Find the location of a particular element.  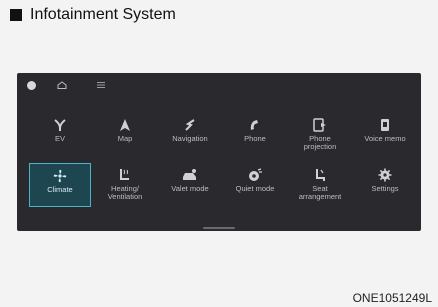

tile-label: Phone projection is located at coordinates (320, 142).